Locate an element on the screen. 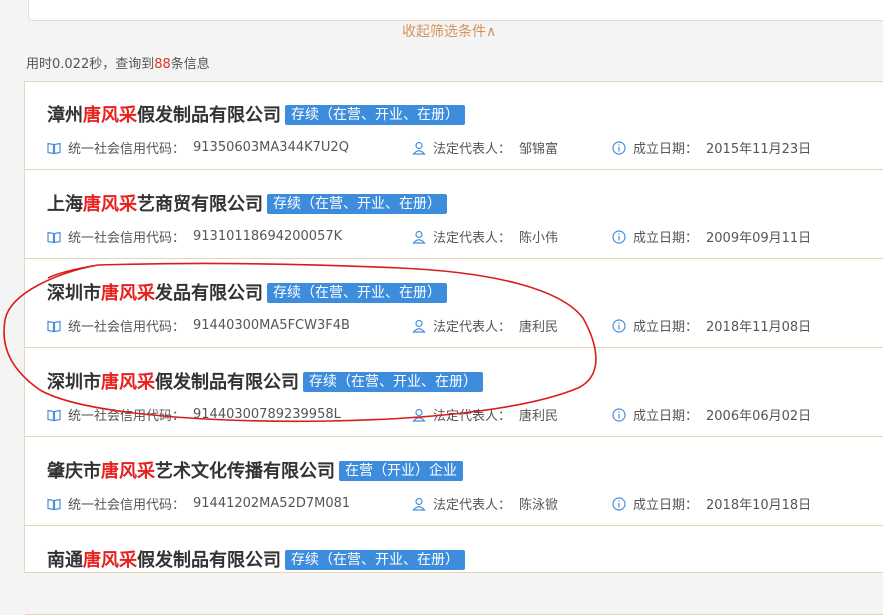  founded-field: 成立日期： 2018年11月08日 is located at coordinates (711, 325).